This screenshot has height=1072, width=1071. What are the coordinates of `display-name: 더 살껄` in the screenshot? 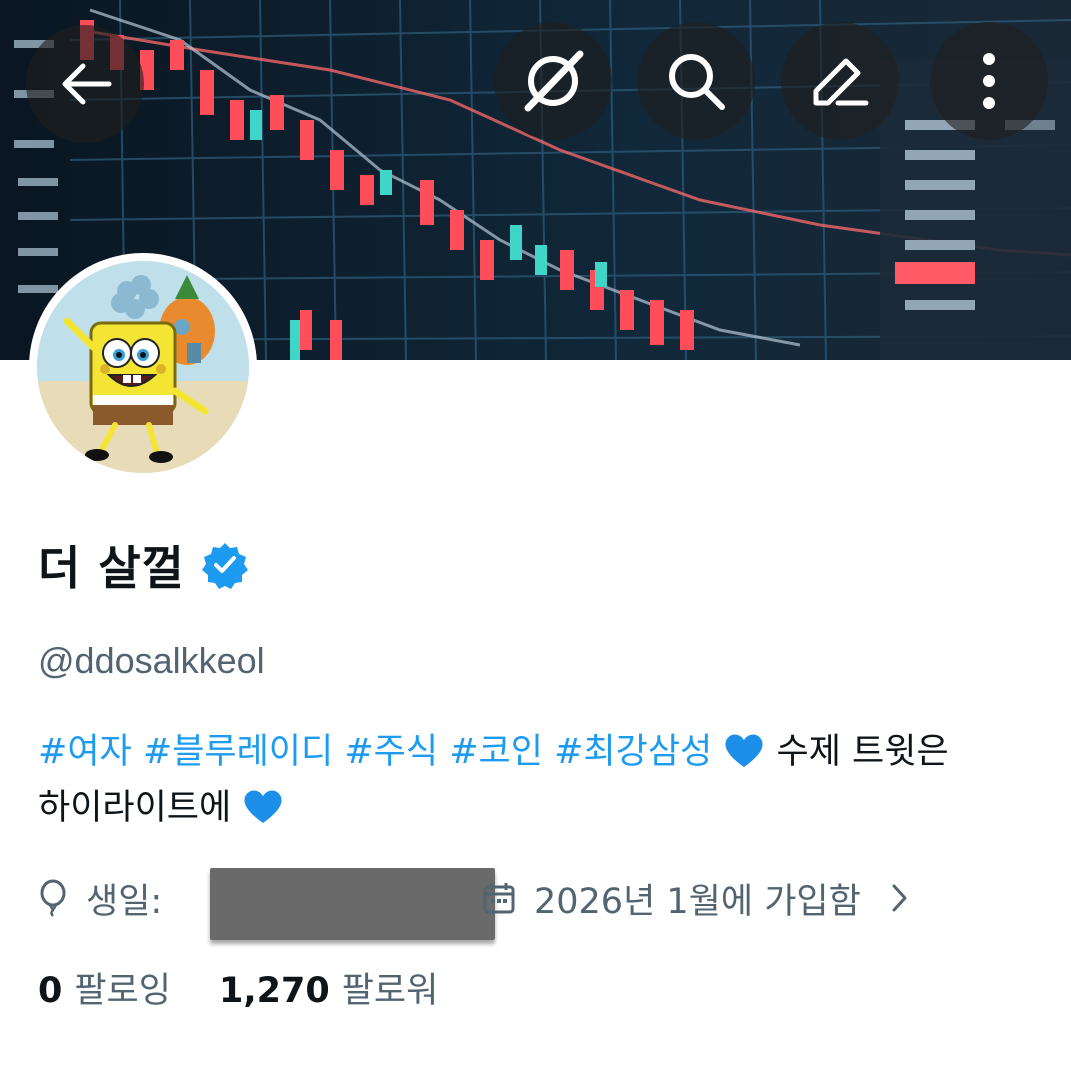 It's located at (111, 568).